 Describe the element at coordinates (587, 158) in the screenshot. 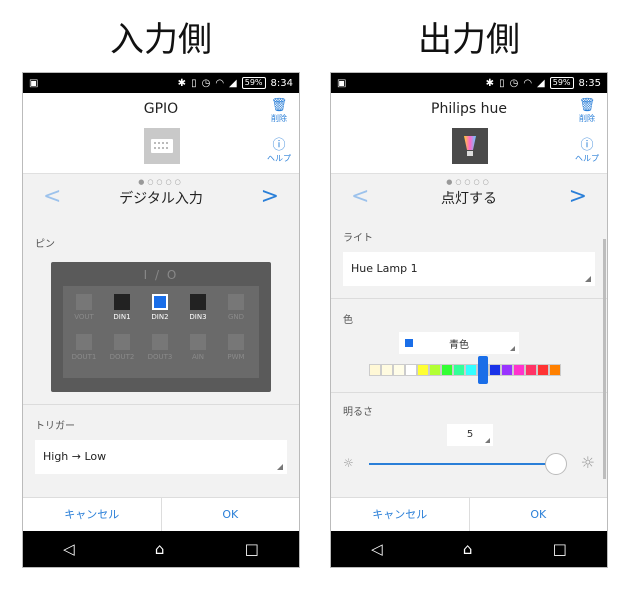

I see `help-label: ヘルプ` at that location.